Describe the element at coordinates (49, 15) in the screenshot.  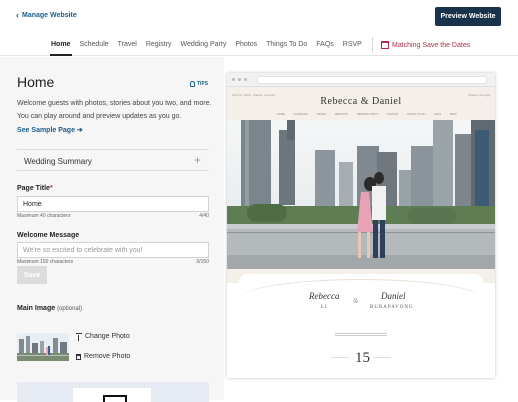
I see `manage-website-label: Manage Website` at that location.